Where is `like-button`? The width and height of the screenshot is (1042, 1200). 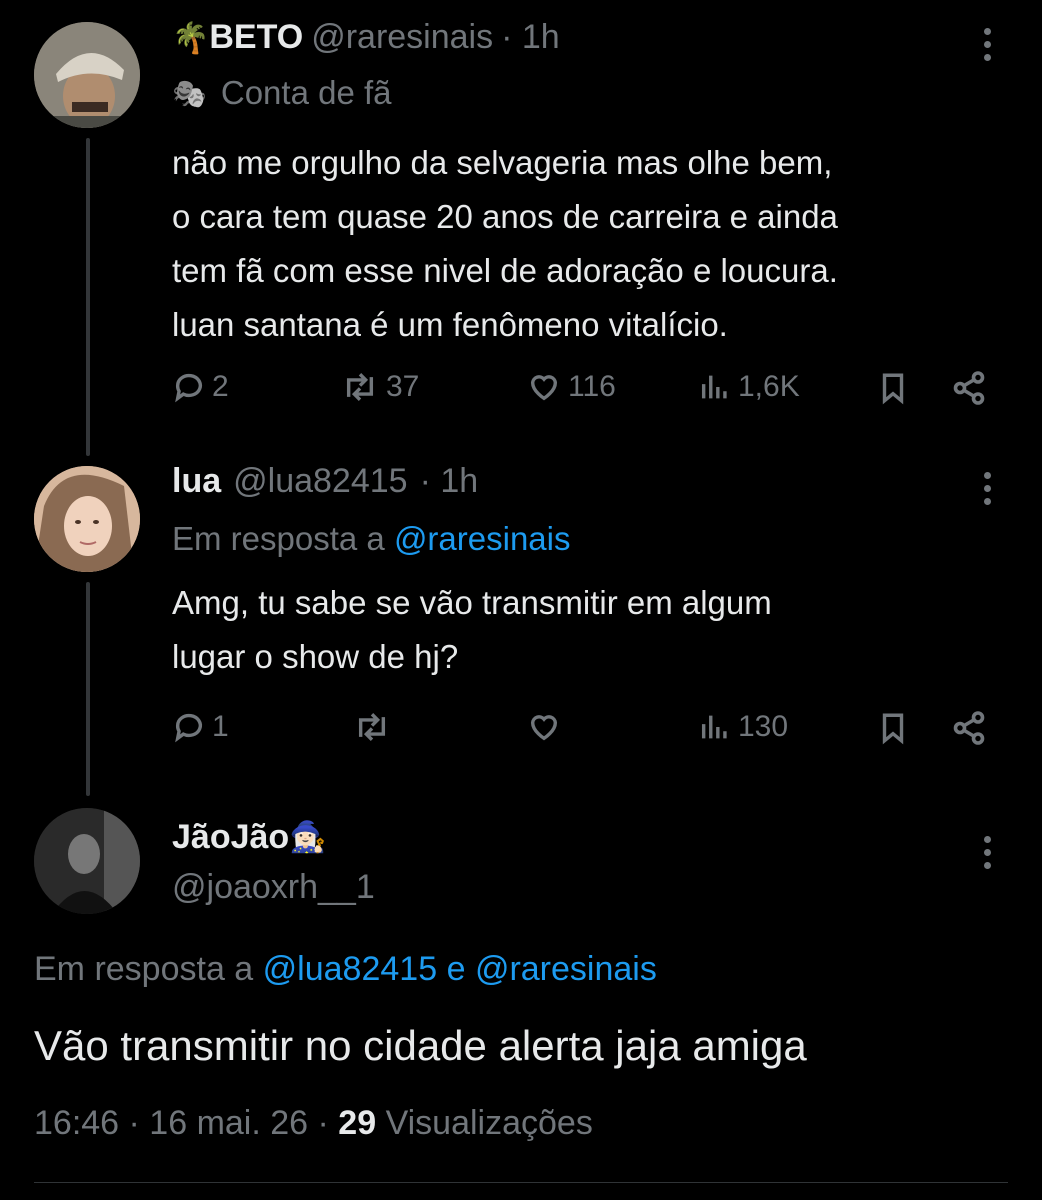
like-button is located at coordinates (547, 727).